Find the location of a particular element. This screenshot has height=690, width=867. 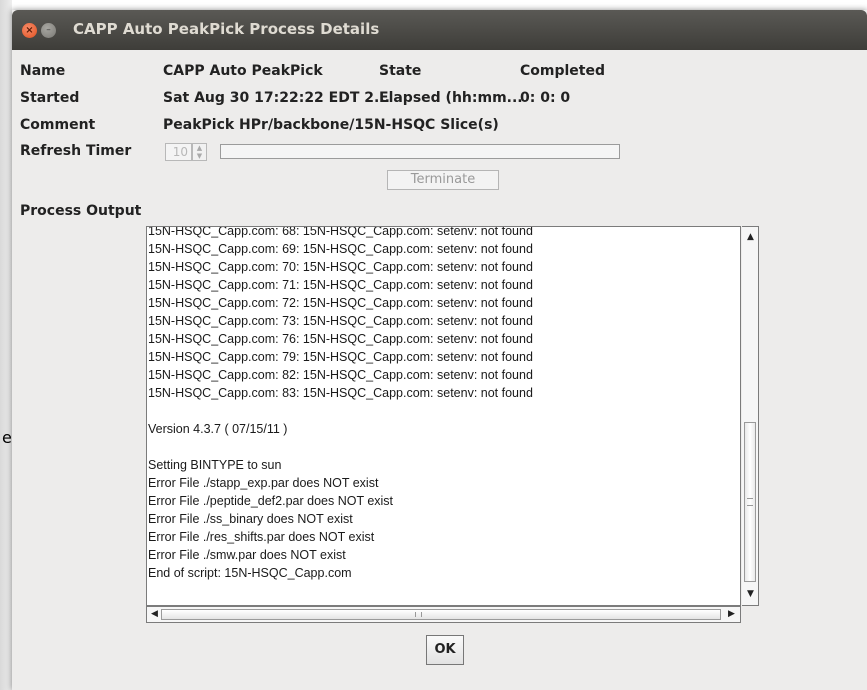

vertical-scroll-thumb is located at coordinates (750, 502).